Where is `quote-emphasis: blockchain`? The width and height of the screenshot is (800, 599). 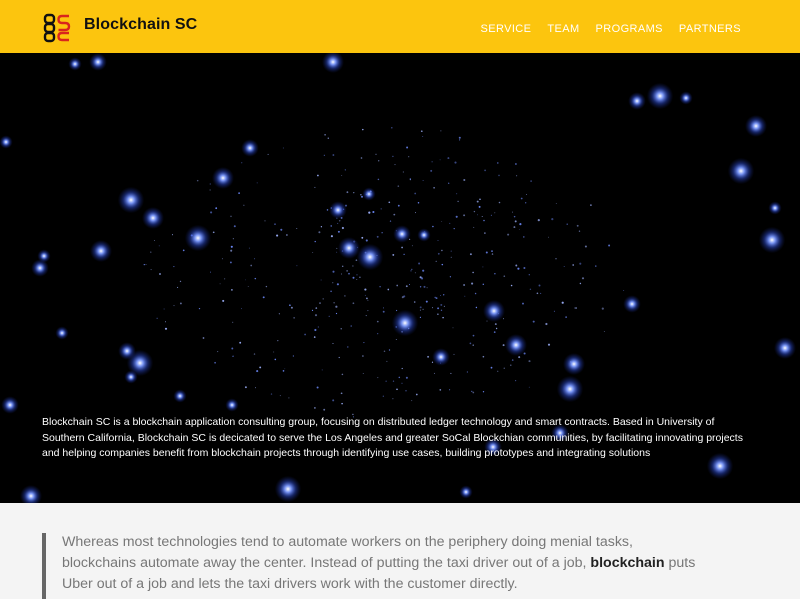 quote-emphasis: blockchain is located at coordinates (627, 563).